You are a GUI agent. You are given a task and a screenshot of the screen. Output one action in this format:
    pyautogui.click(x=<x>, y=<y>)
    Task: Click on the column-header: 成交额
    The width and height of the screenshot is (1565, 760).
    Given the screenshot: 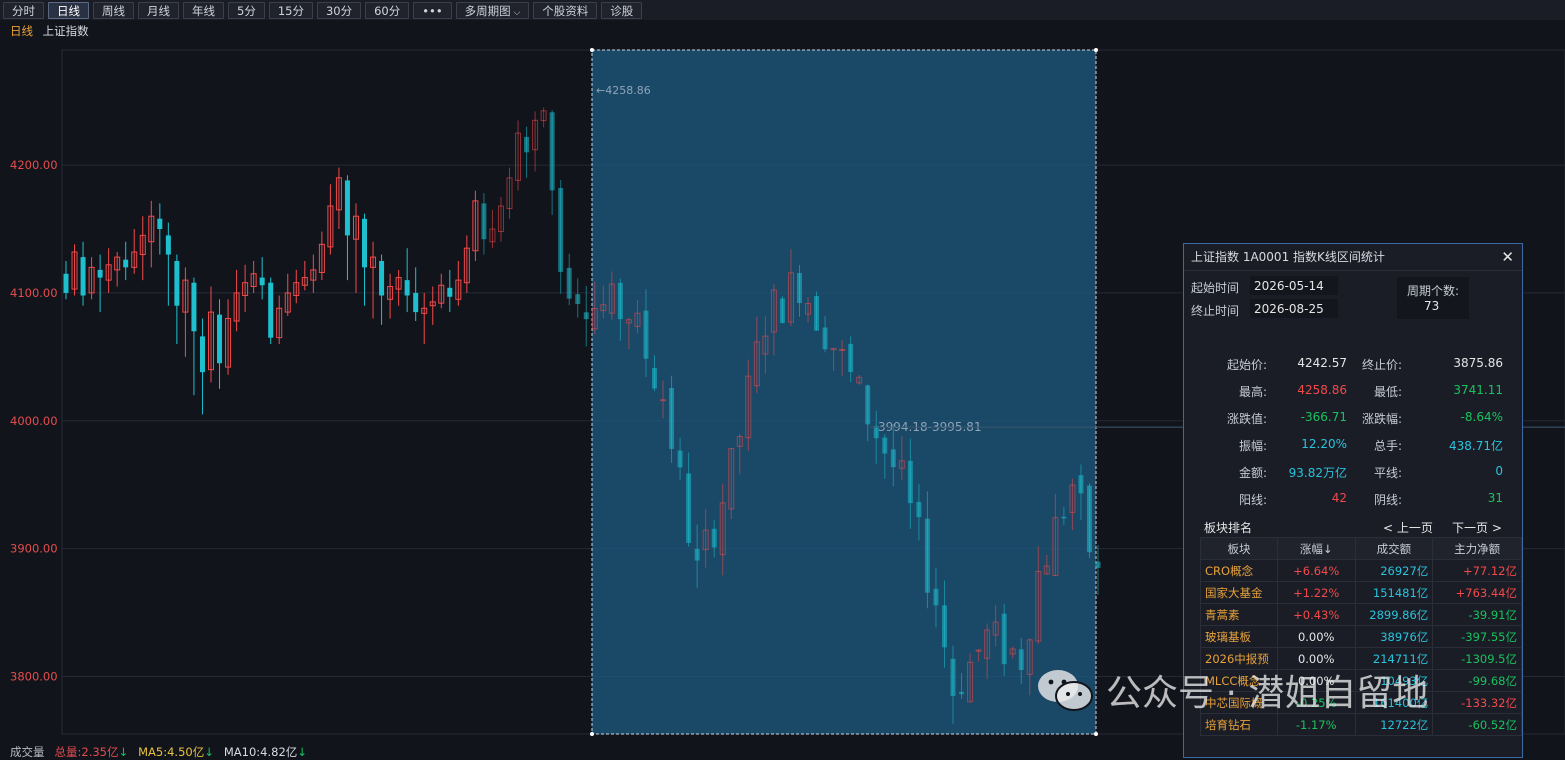 What is the action you would take?
    pyautogui.click(x=1394, y=548)
    